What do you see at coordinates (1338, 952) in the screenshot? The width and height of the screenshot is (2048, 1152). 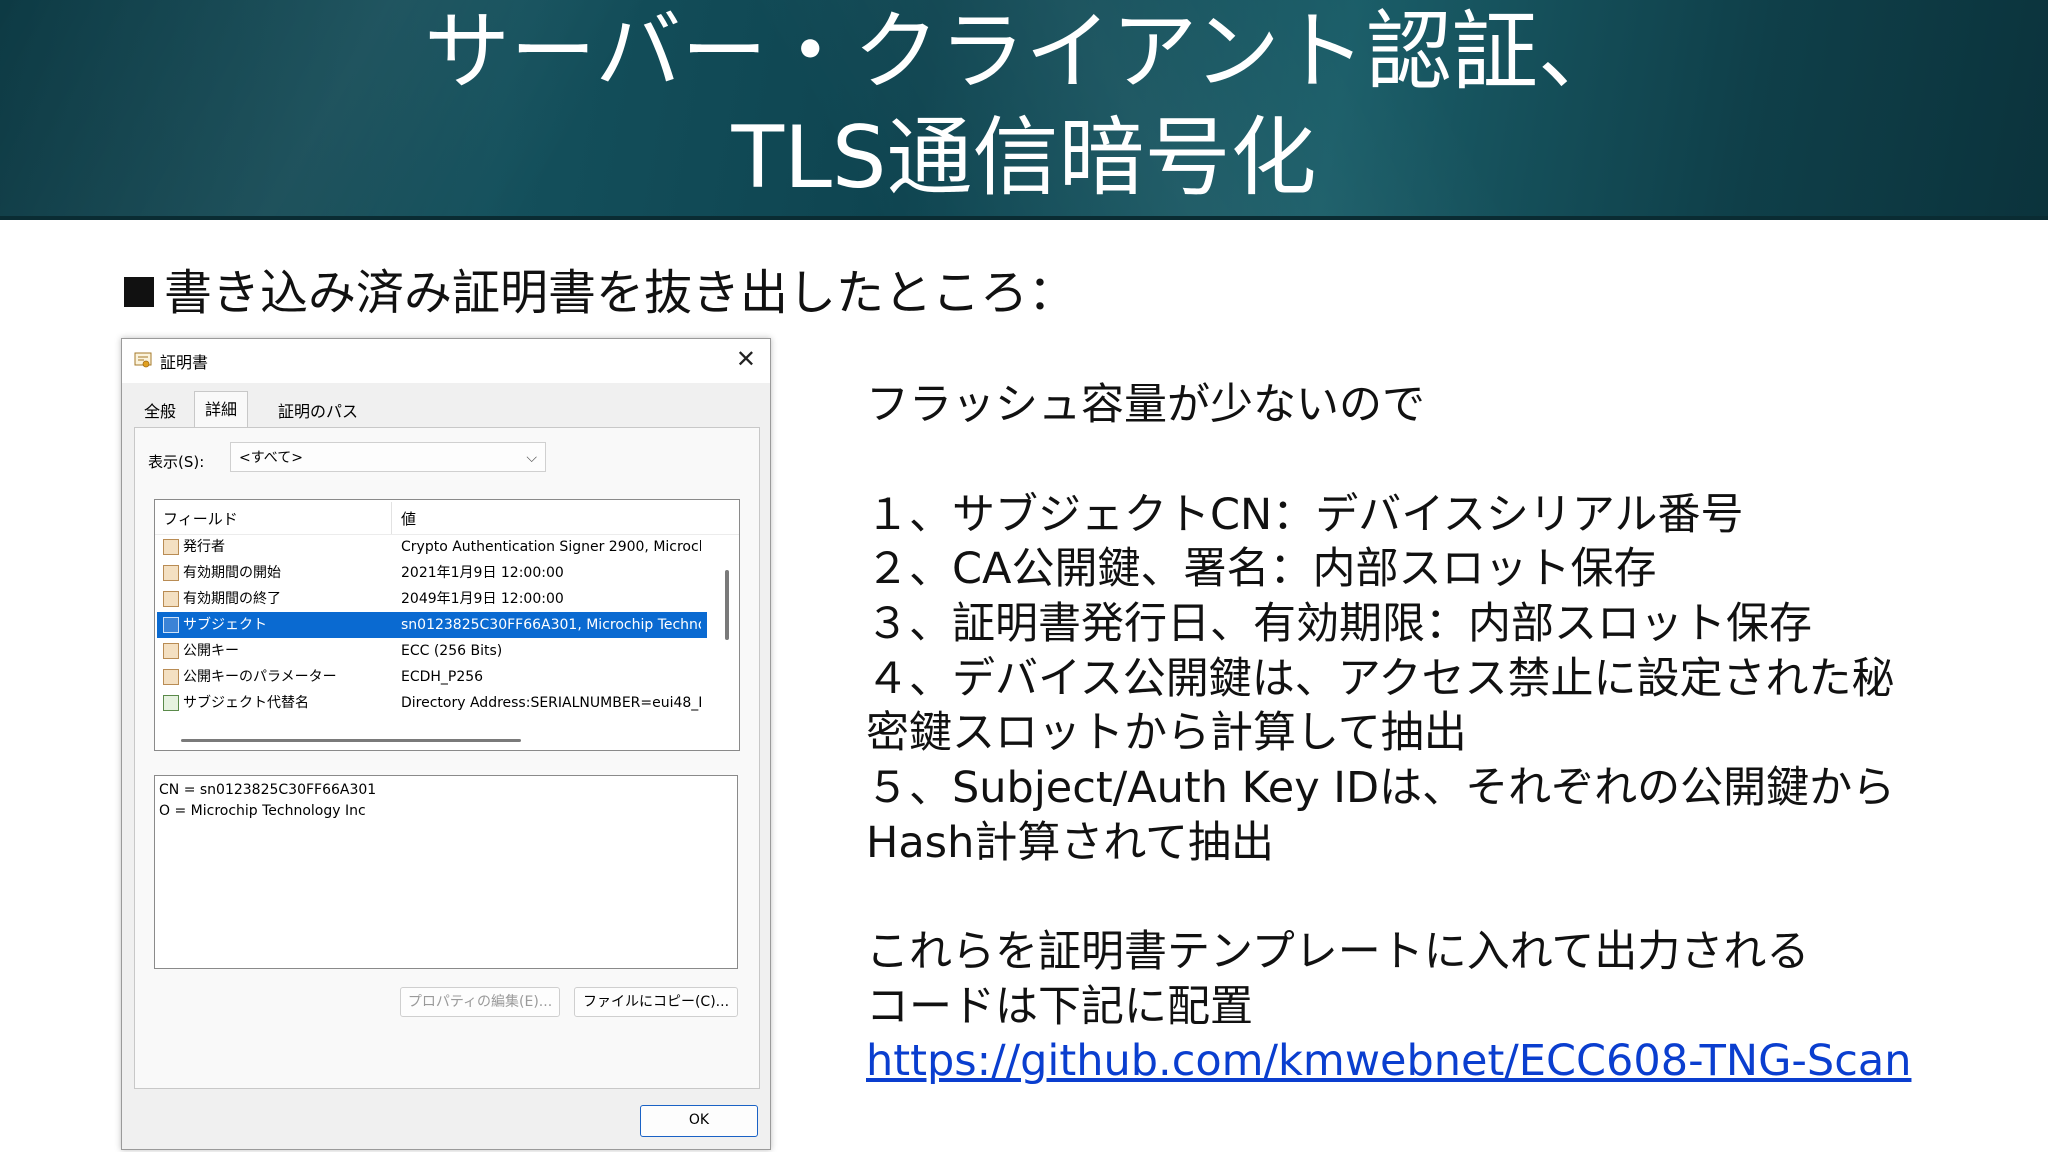 I see `notes-outro-1: これらを証明書テンプレートに入れて出力される` at bounding box center [1338, 952].